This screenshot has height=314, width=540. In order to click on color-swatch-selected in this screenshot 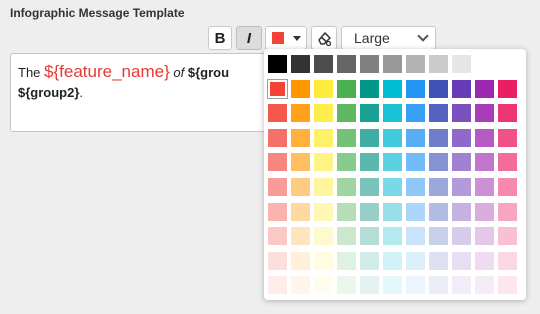, I will do `click(277, 88)`.